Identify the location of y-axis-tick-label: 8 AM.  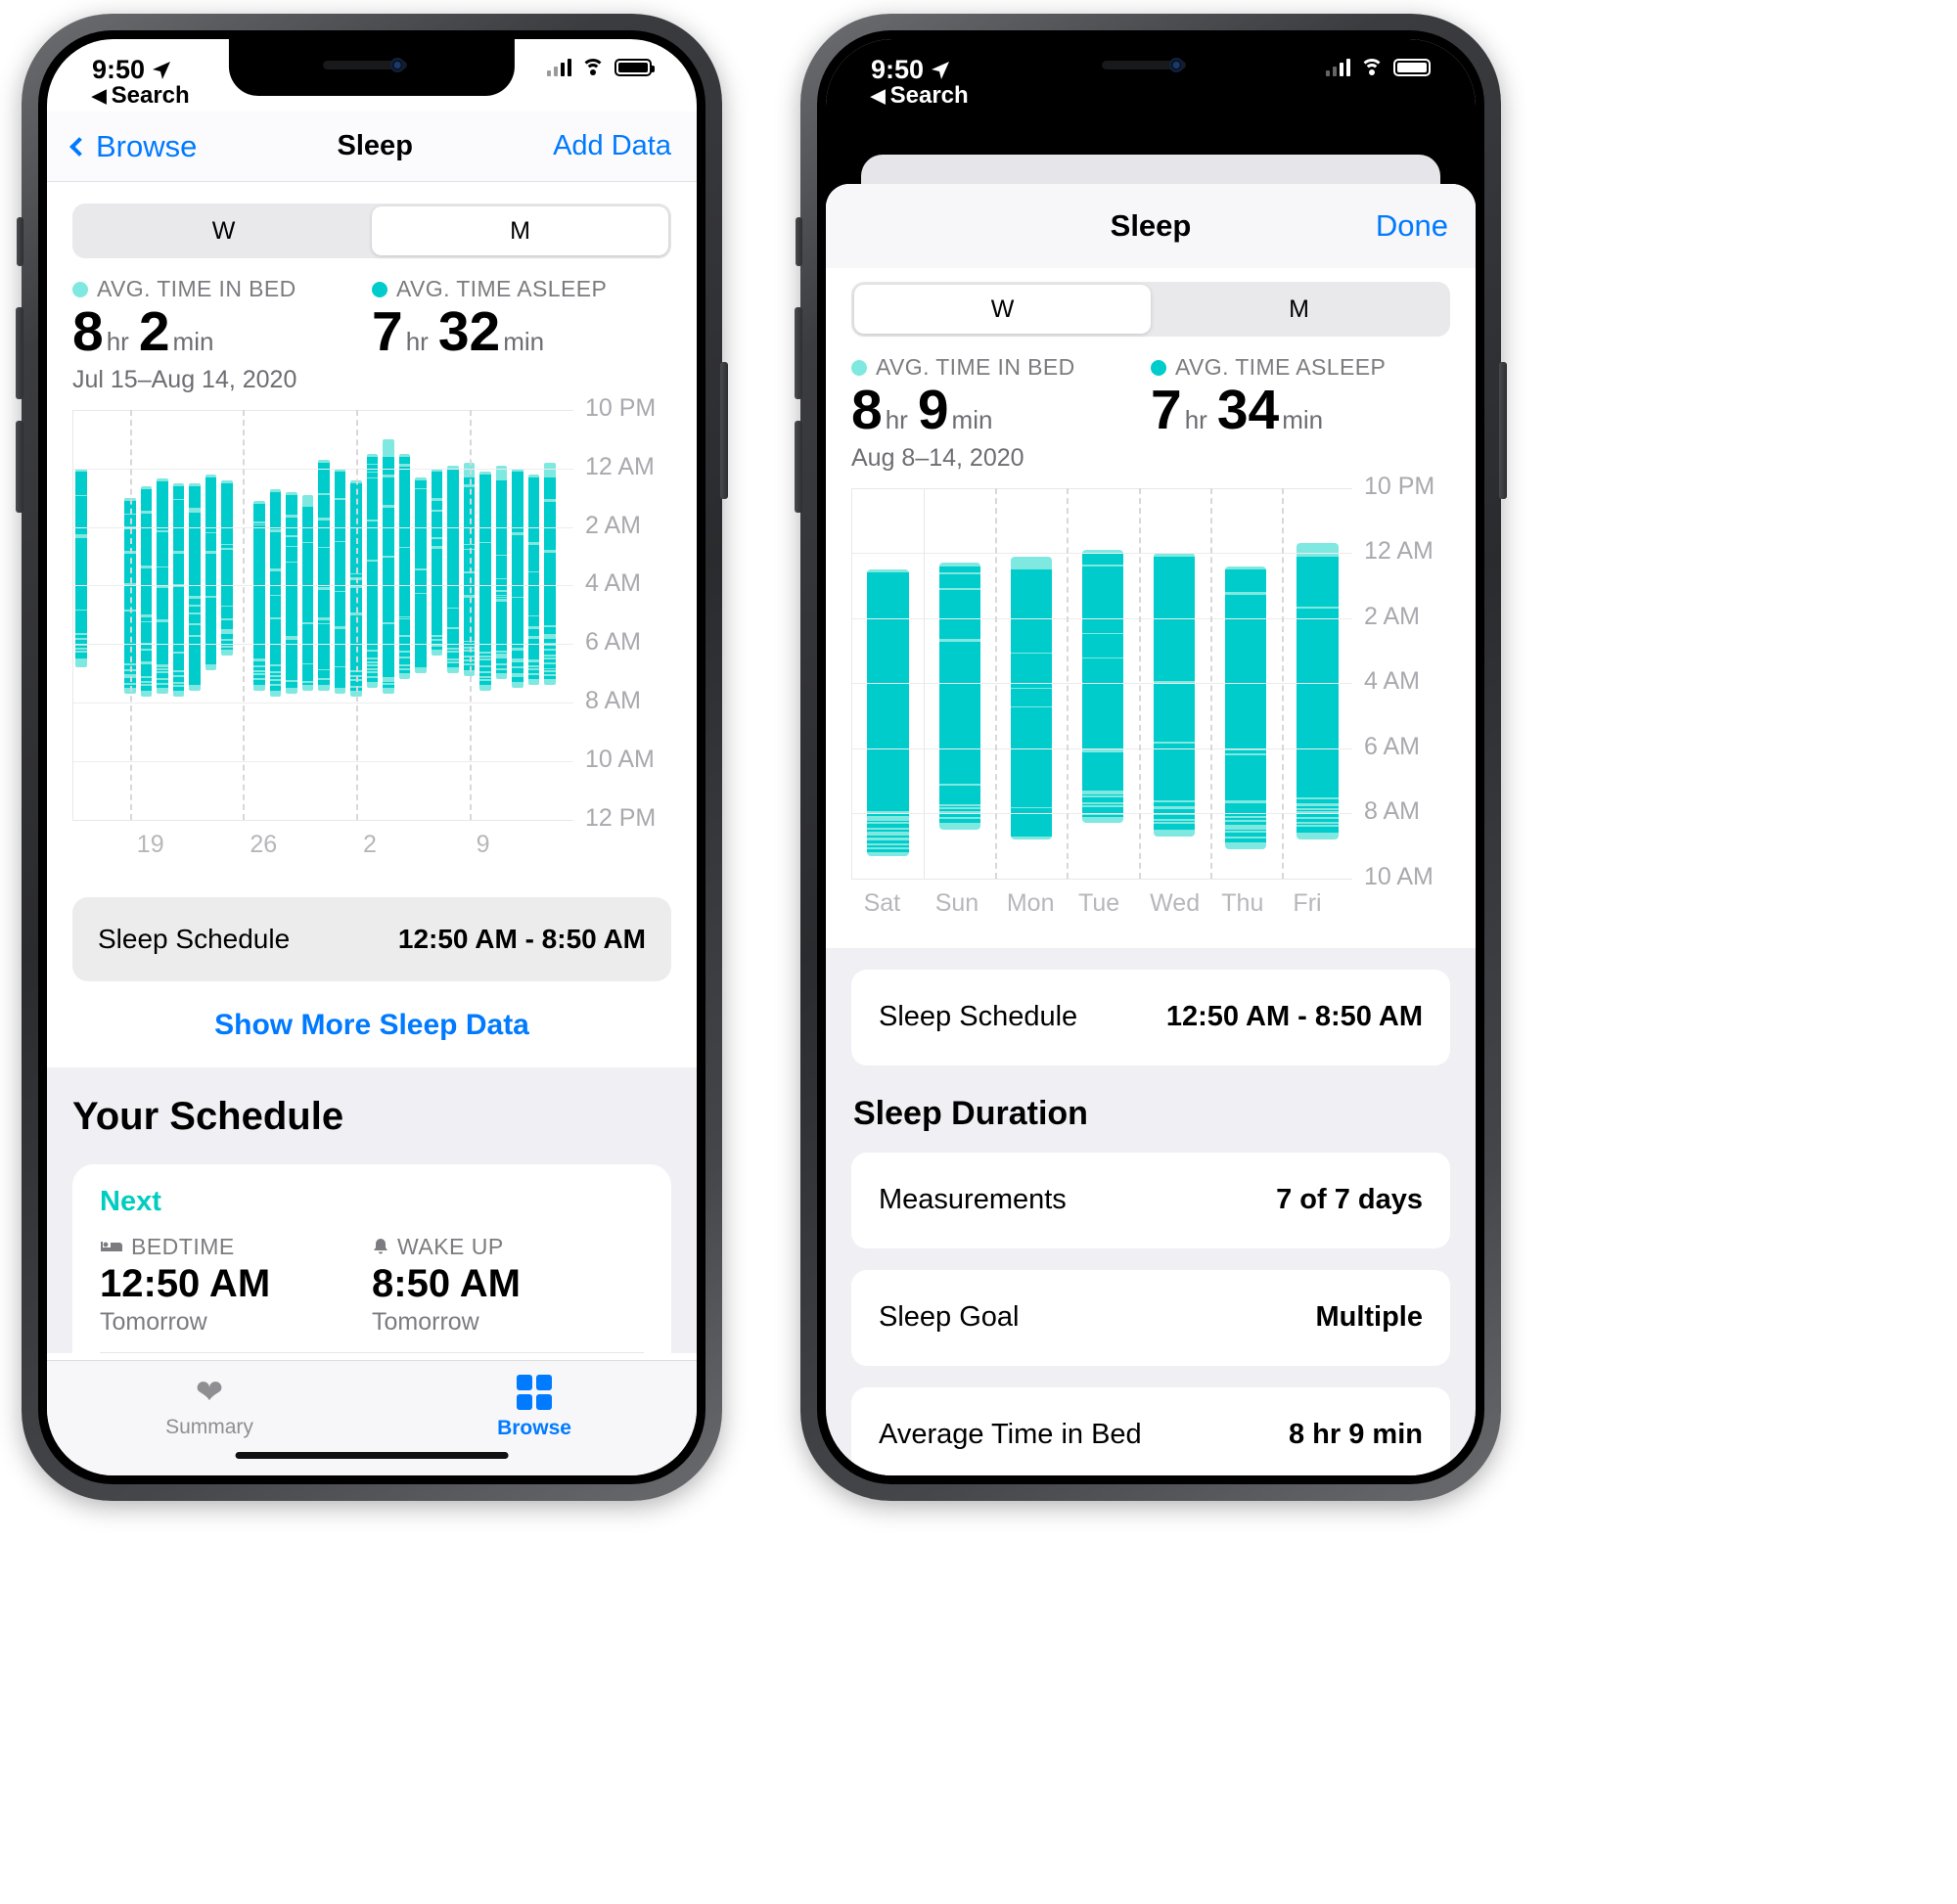
(1392, 811).